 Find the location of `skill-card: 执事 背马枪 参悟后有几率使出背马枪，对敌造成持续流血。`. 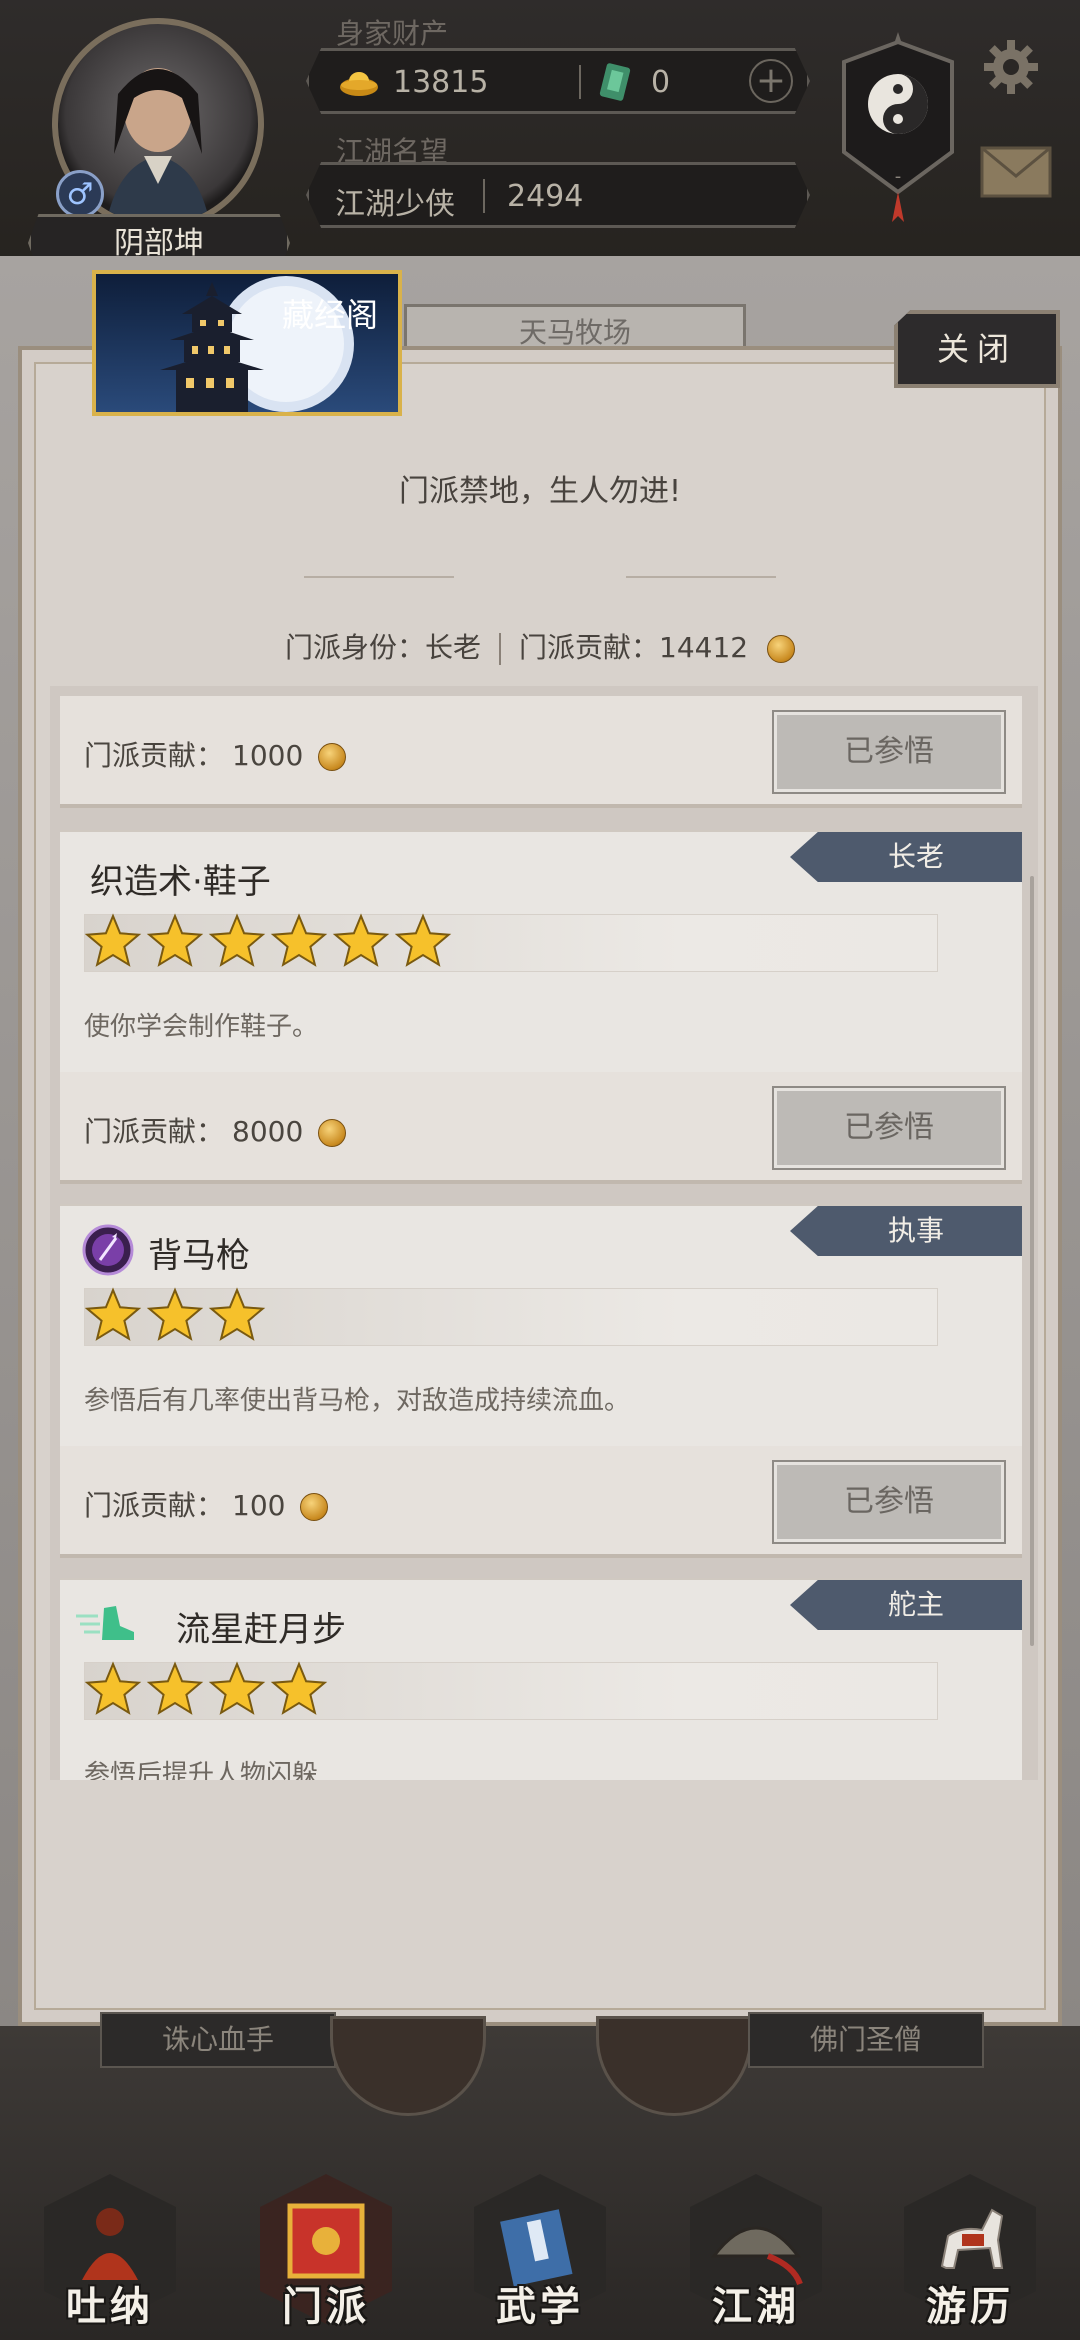

skill-card: 执事 背马枪 参悟后有几率使出背马枪，对敌造成持续流血。 is located at coordinates (541, 1326).